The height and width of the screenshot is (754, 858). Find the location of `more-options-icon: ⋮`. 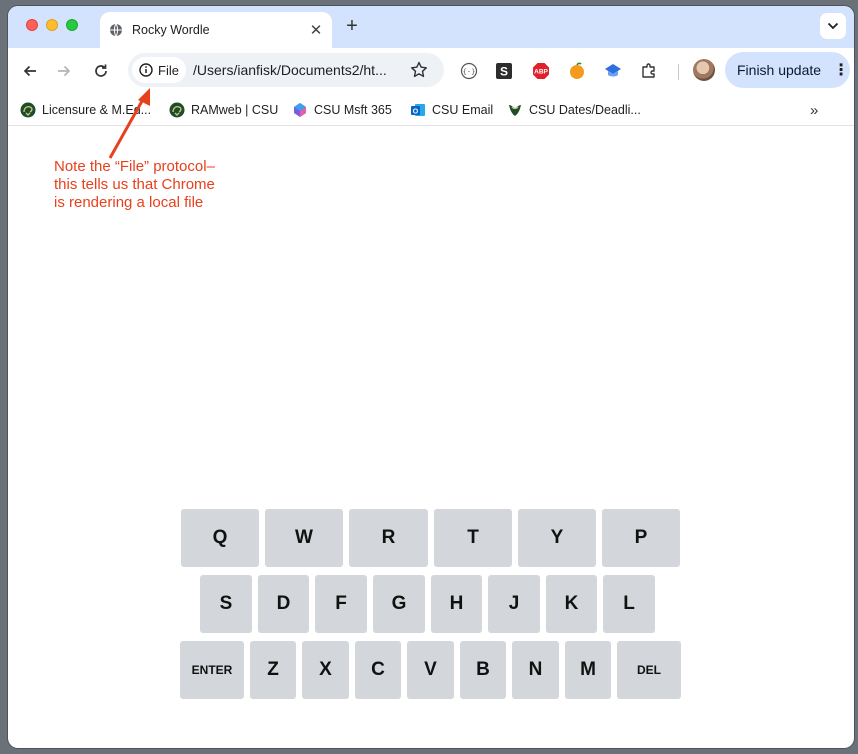

more-options-icon: ⋮ is located at coordinates (841, 70).